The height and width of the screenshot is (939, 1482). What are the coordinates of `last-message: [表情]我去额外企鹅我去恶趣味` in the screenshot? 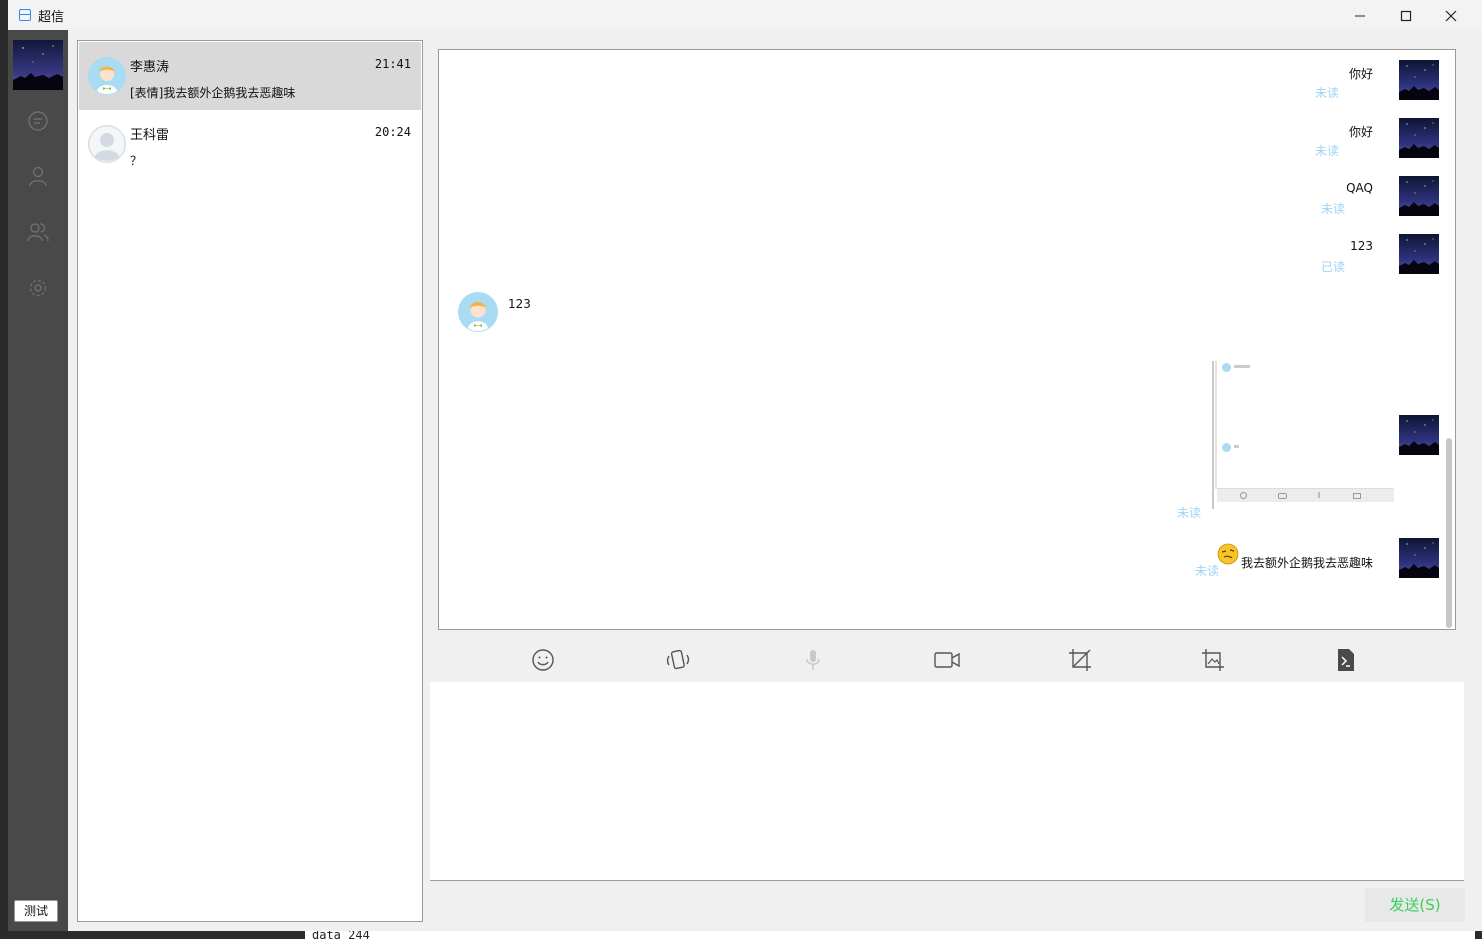 It's located at (213, 93).